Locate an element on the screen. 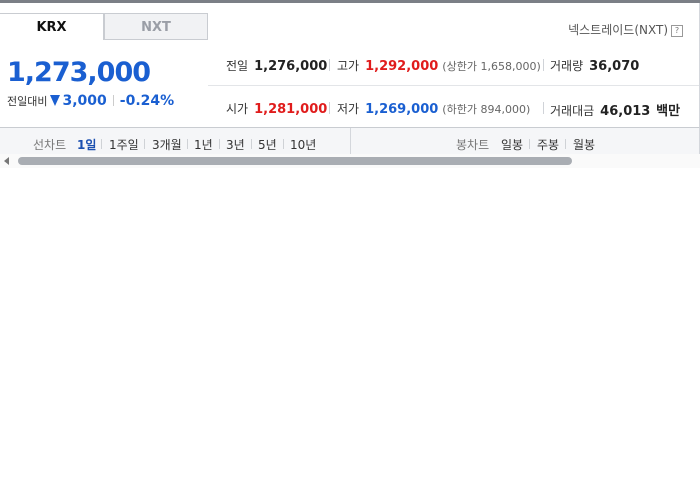  period-3y: 3년 is located at coordinates (235, 144).